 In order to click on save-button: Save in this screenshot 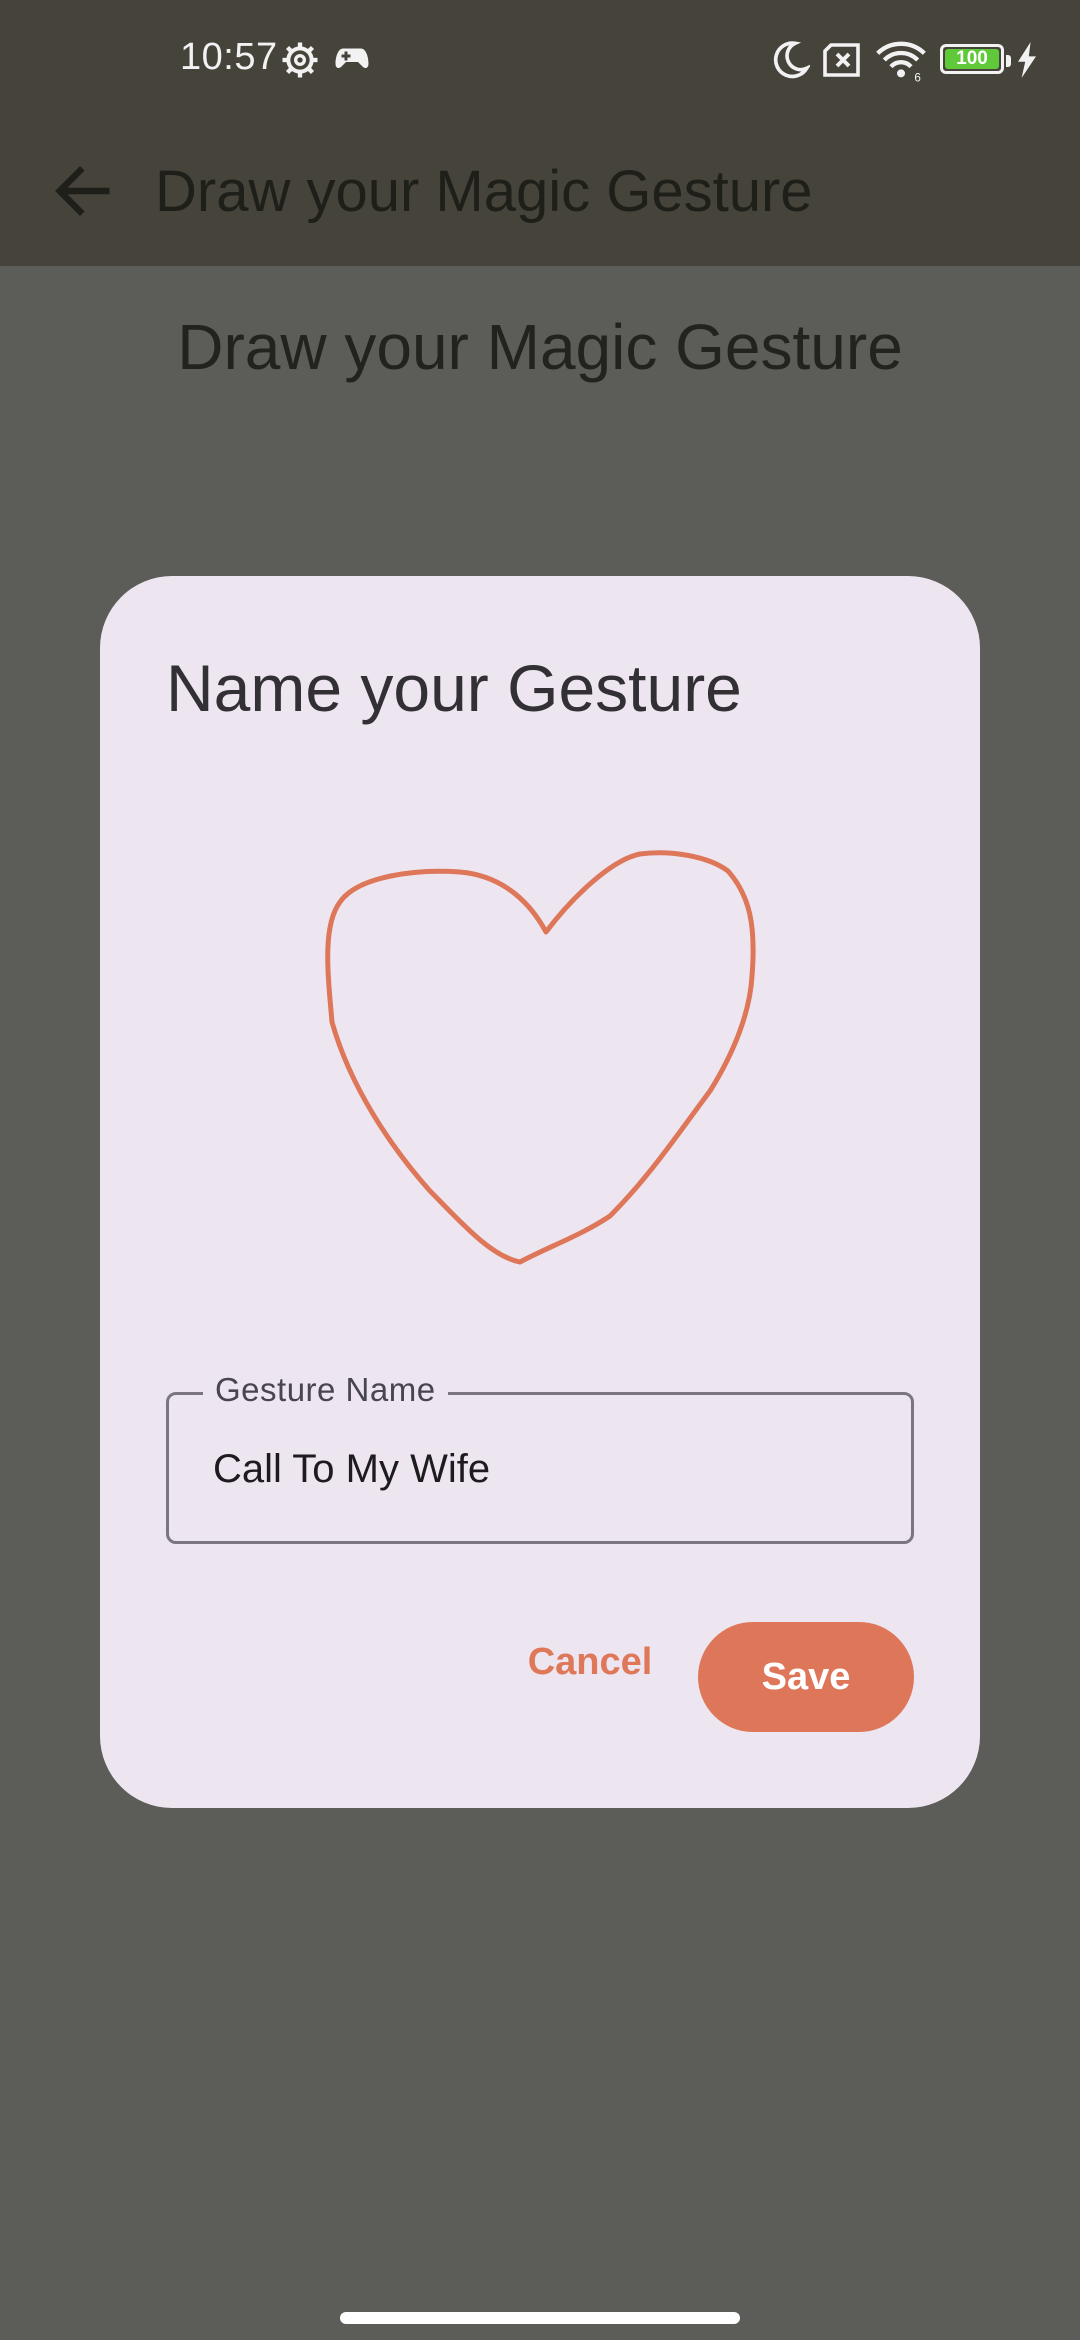, I will do `click(806, 1677)`.